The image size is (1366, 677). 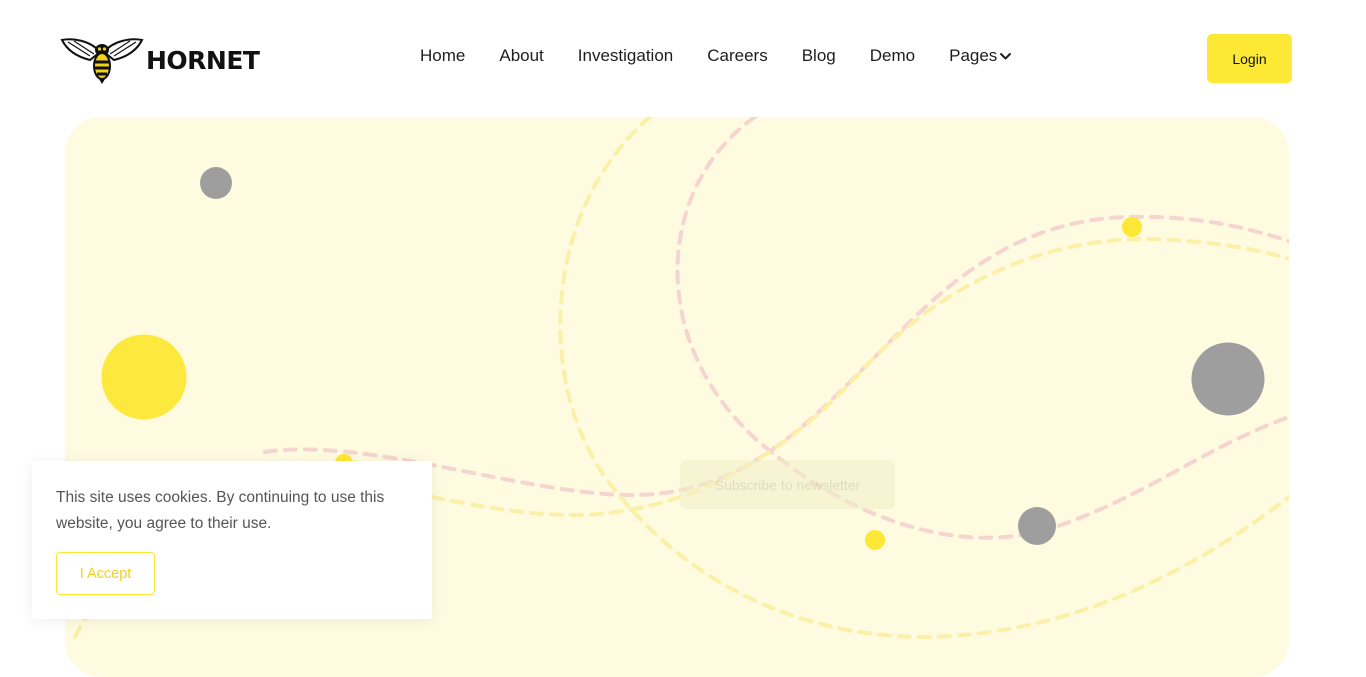 I want to click on dot-yellow-large, so click(x=144, y=377).